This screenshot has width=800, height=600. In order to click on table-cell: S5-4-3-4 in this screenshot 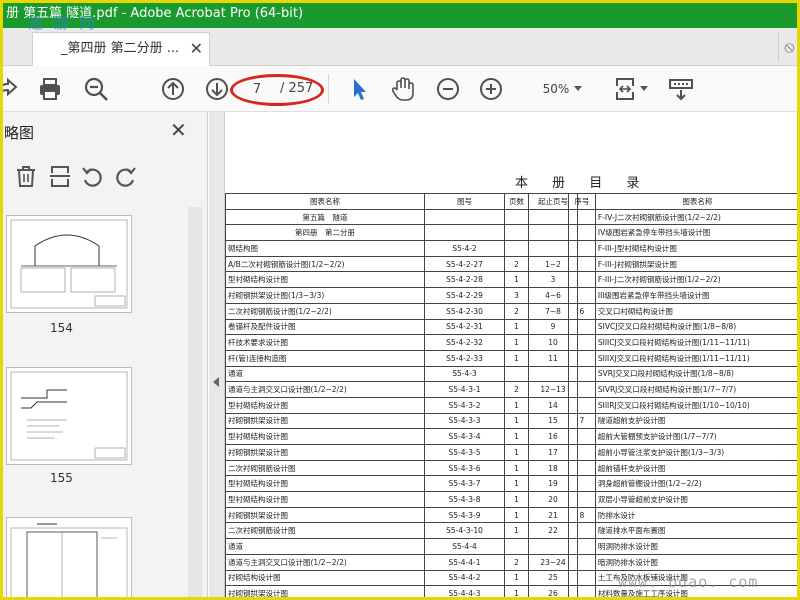, I will do `click(464, 436)`.